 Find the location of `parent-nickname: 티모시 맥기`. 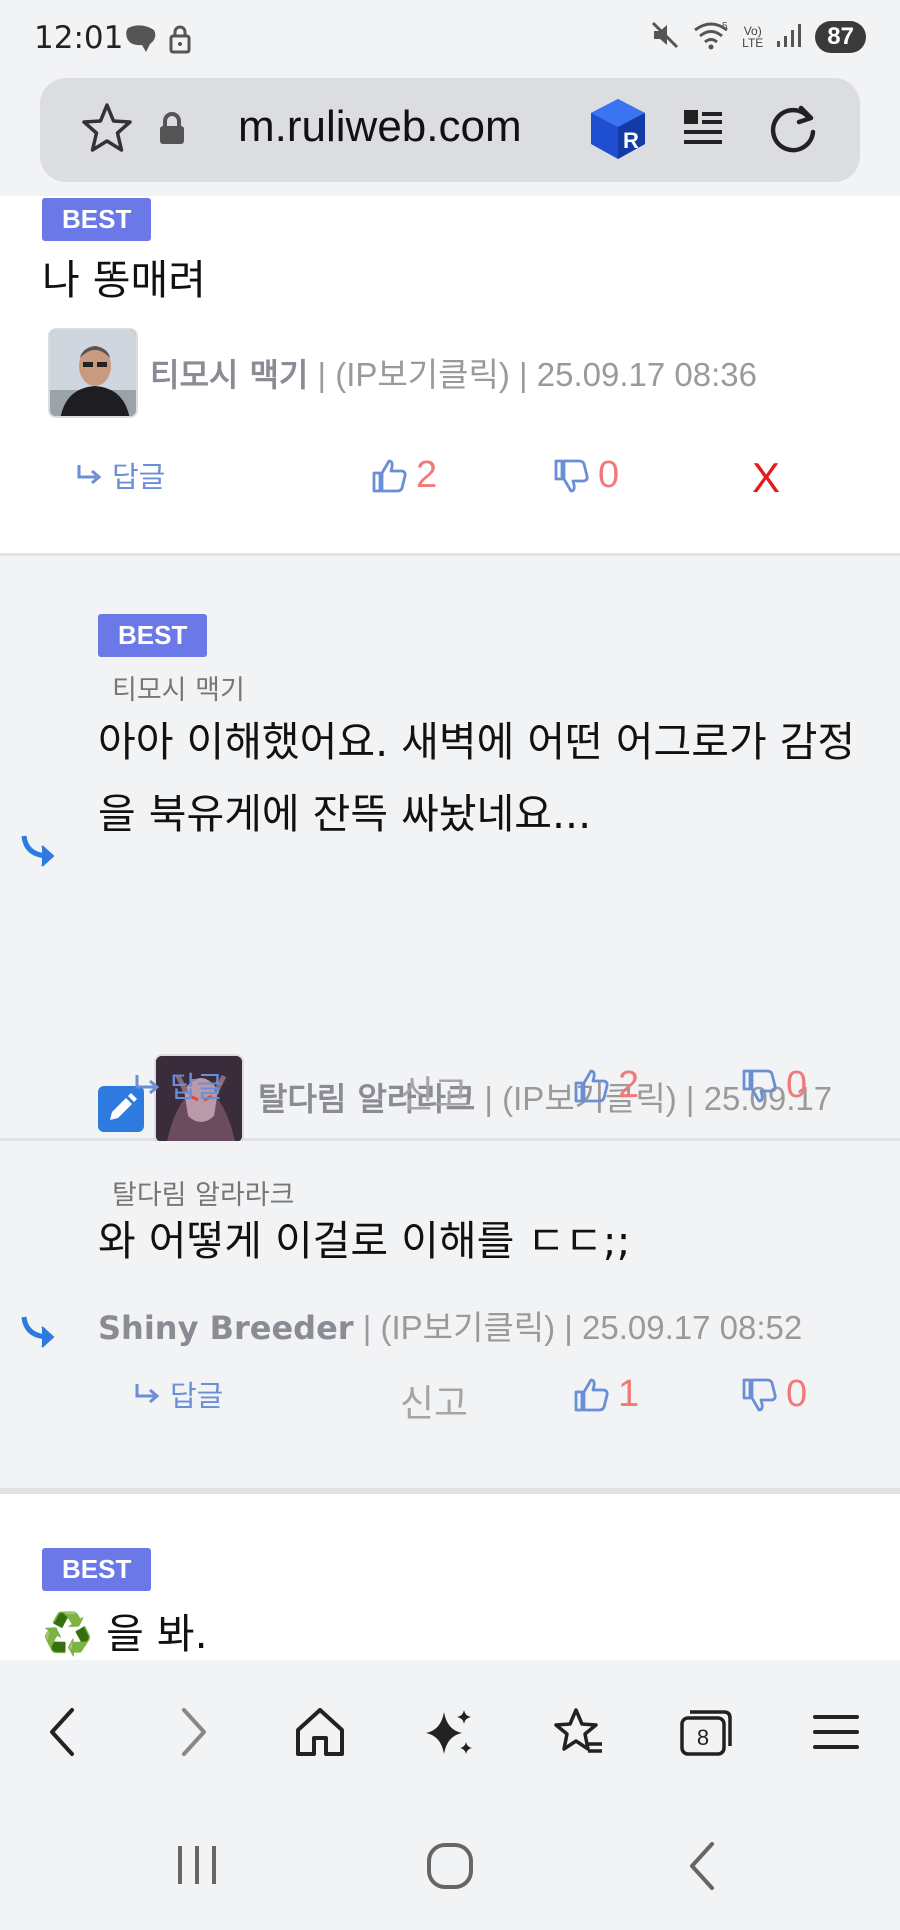

parent-nickname: 티모시 맥기 is located at coordinates (178, 690).